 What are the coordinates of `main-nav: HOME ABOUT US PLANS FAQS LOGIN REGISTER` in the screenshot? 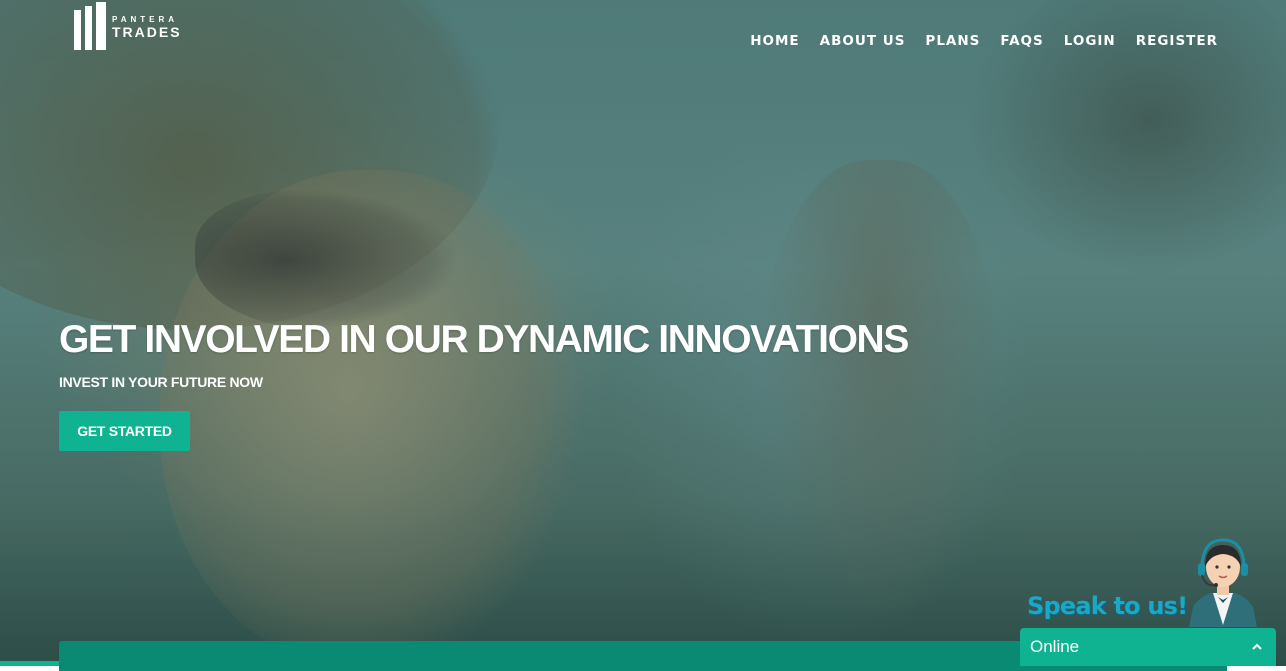 It's located at (984, 41).